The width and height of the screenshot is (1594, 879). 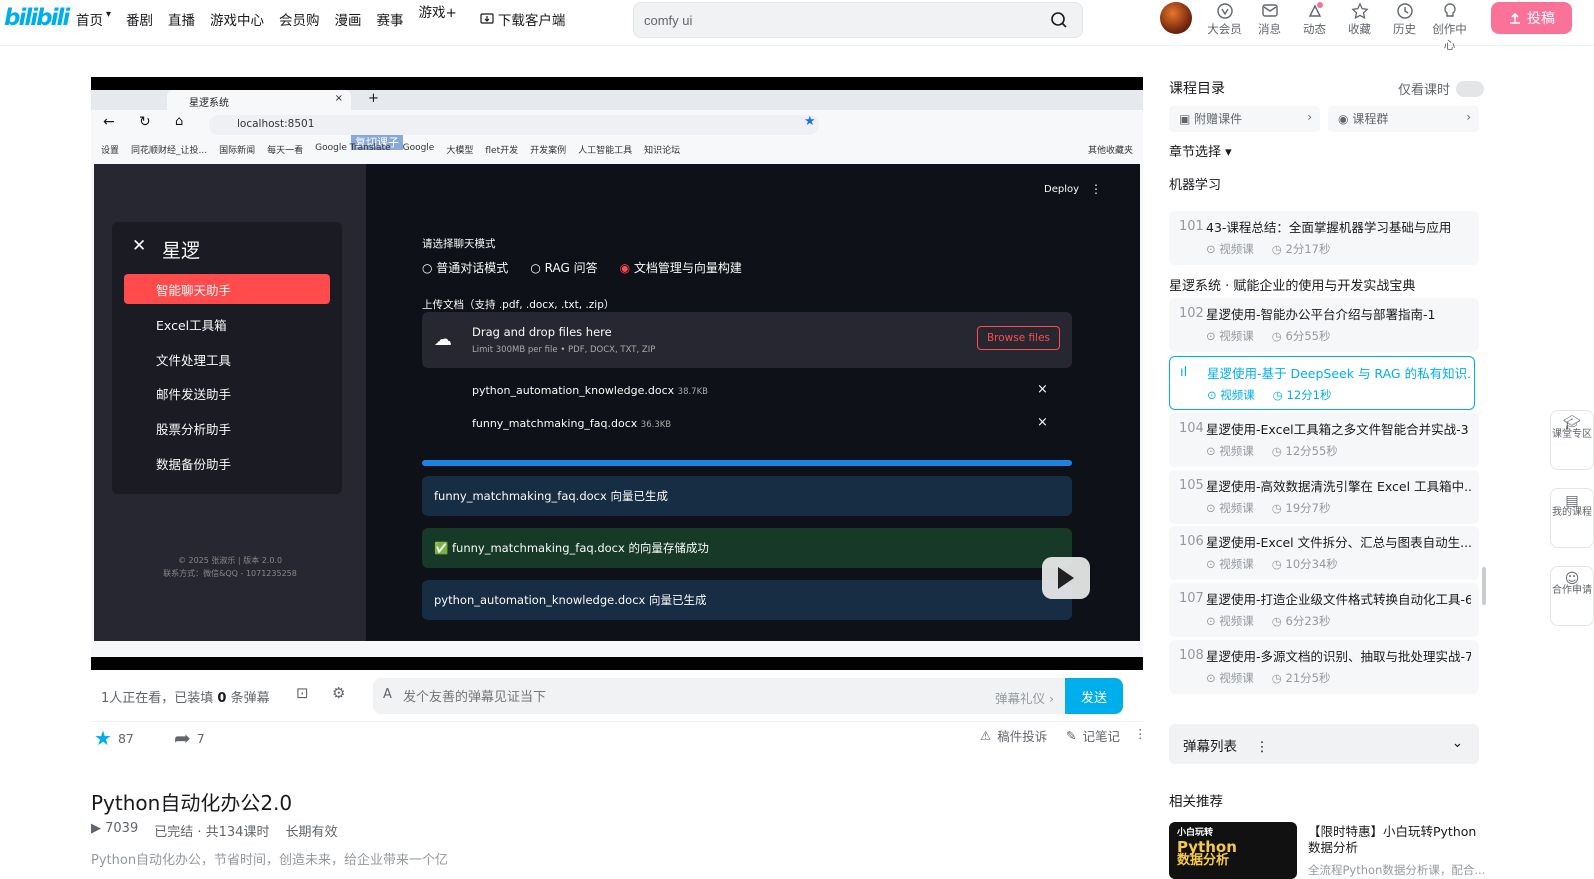 What do you see at coordinates (1531, 18) in the screenshot?
I see `upload-button: 投稿` at bounding box center [1531, 18].